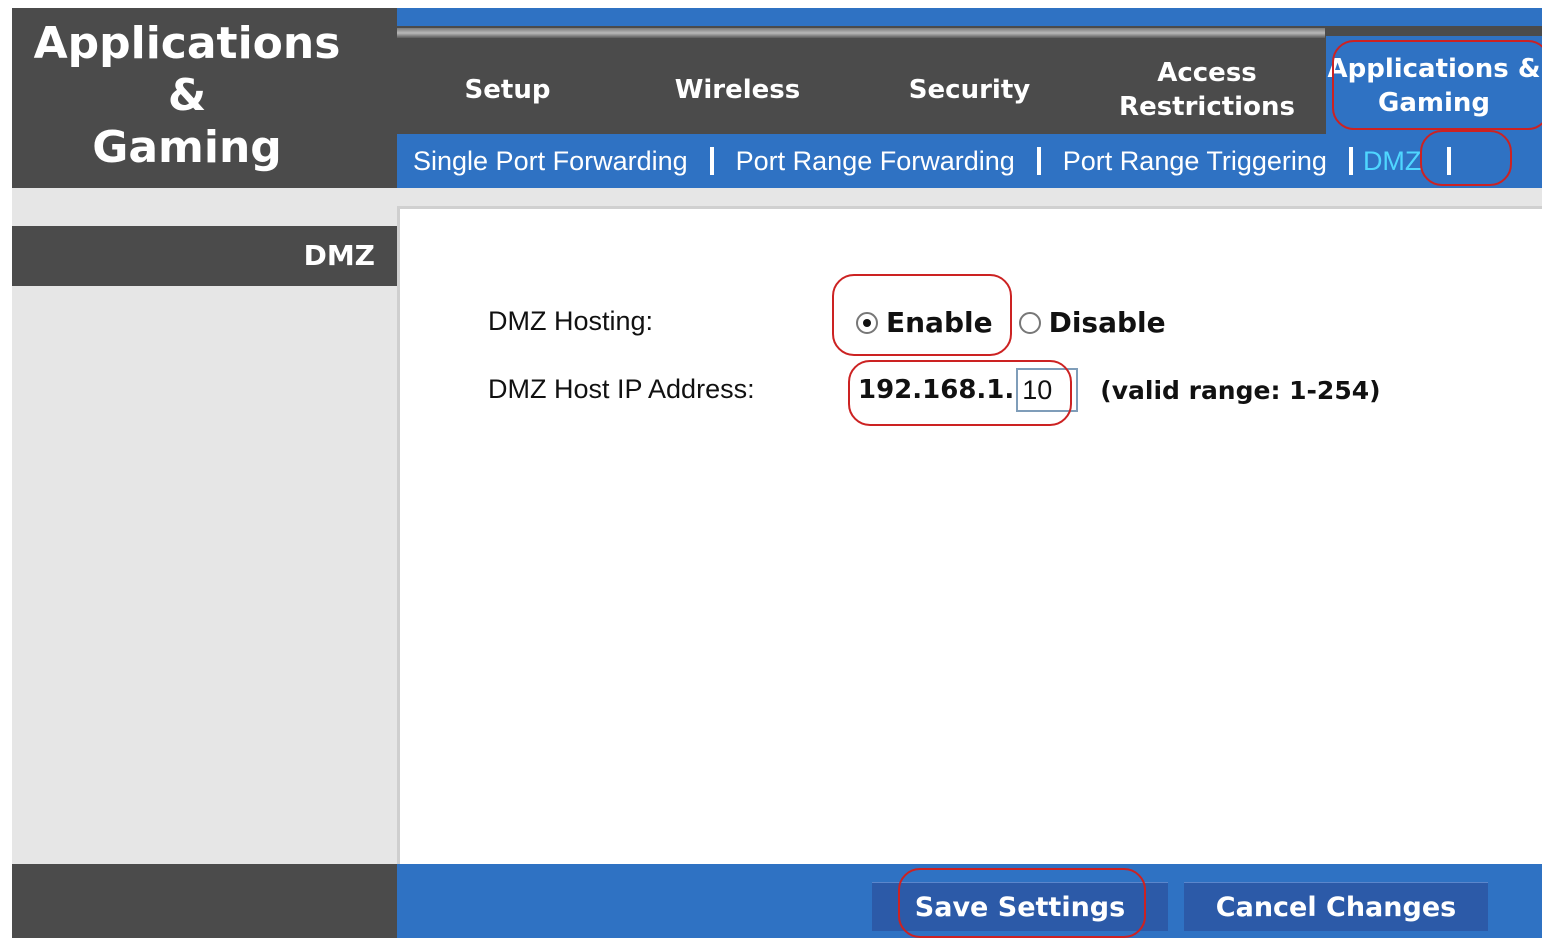 This screenshot has width=1542, height=938. I want to click on ip-prefix: 192.168.1., so click(936, 390).